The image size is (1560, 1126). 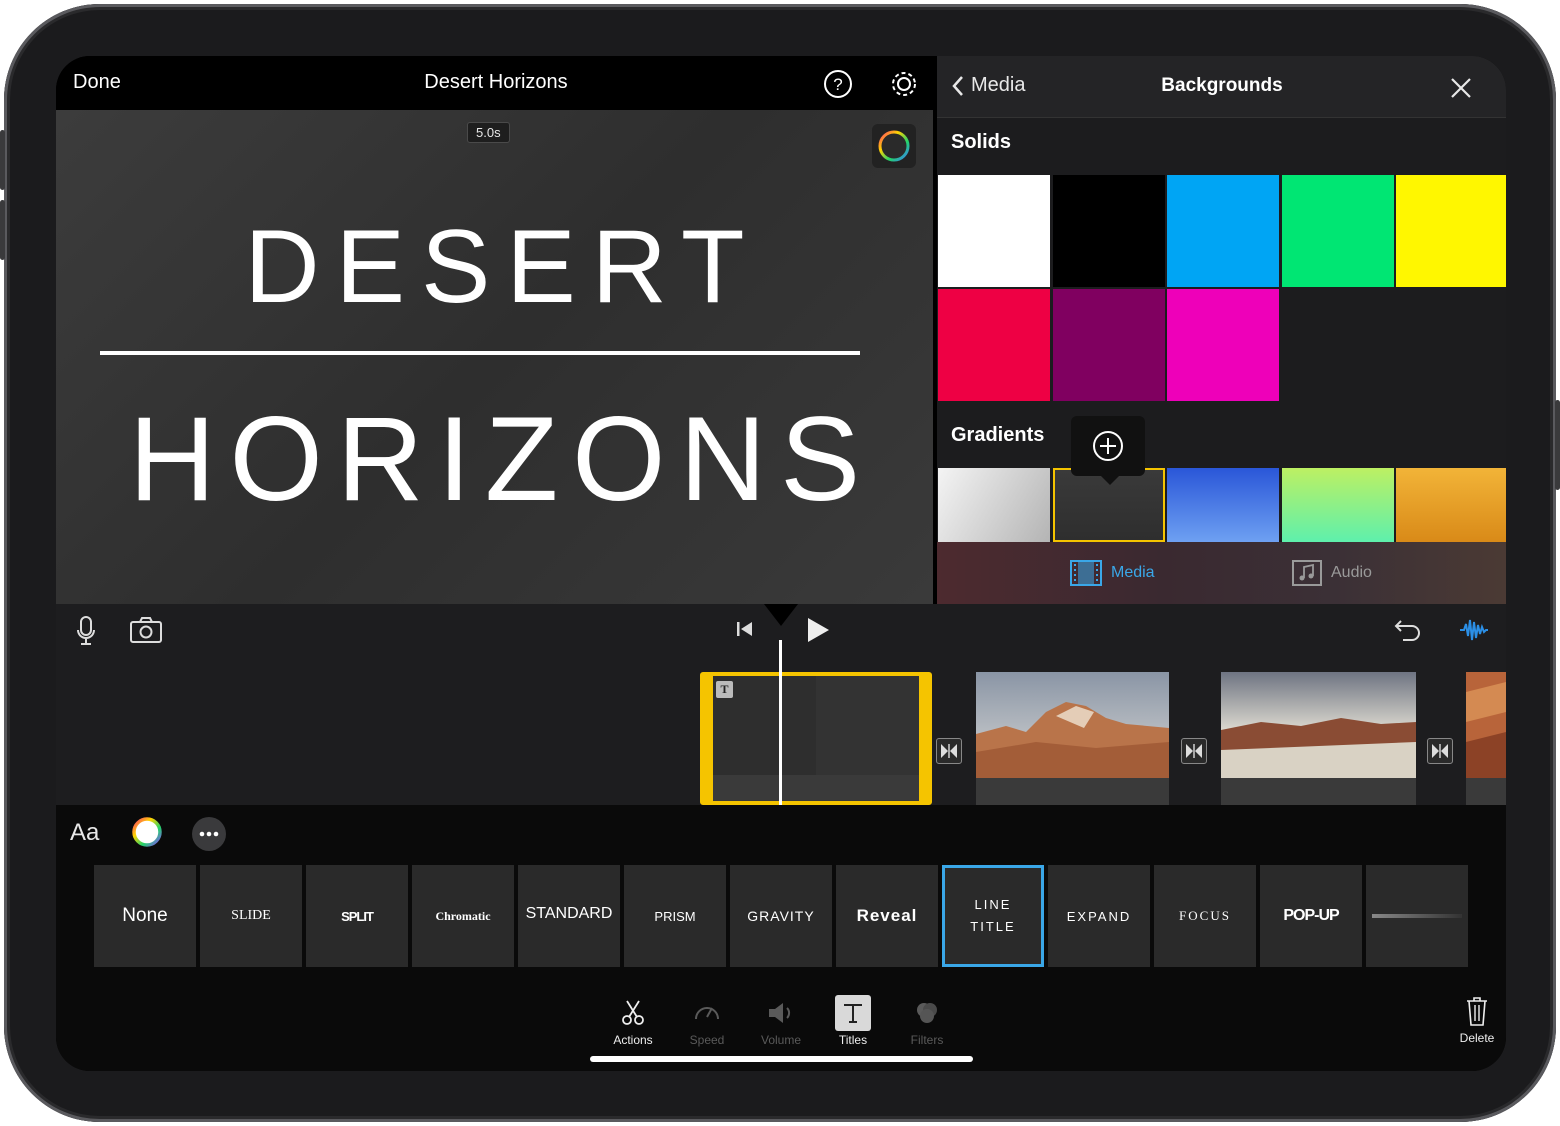 What do you see at coordinates (502, 267) in the screenshot?
I see `title-text-line-1: DESERT` at bounding box center [502, 267].